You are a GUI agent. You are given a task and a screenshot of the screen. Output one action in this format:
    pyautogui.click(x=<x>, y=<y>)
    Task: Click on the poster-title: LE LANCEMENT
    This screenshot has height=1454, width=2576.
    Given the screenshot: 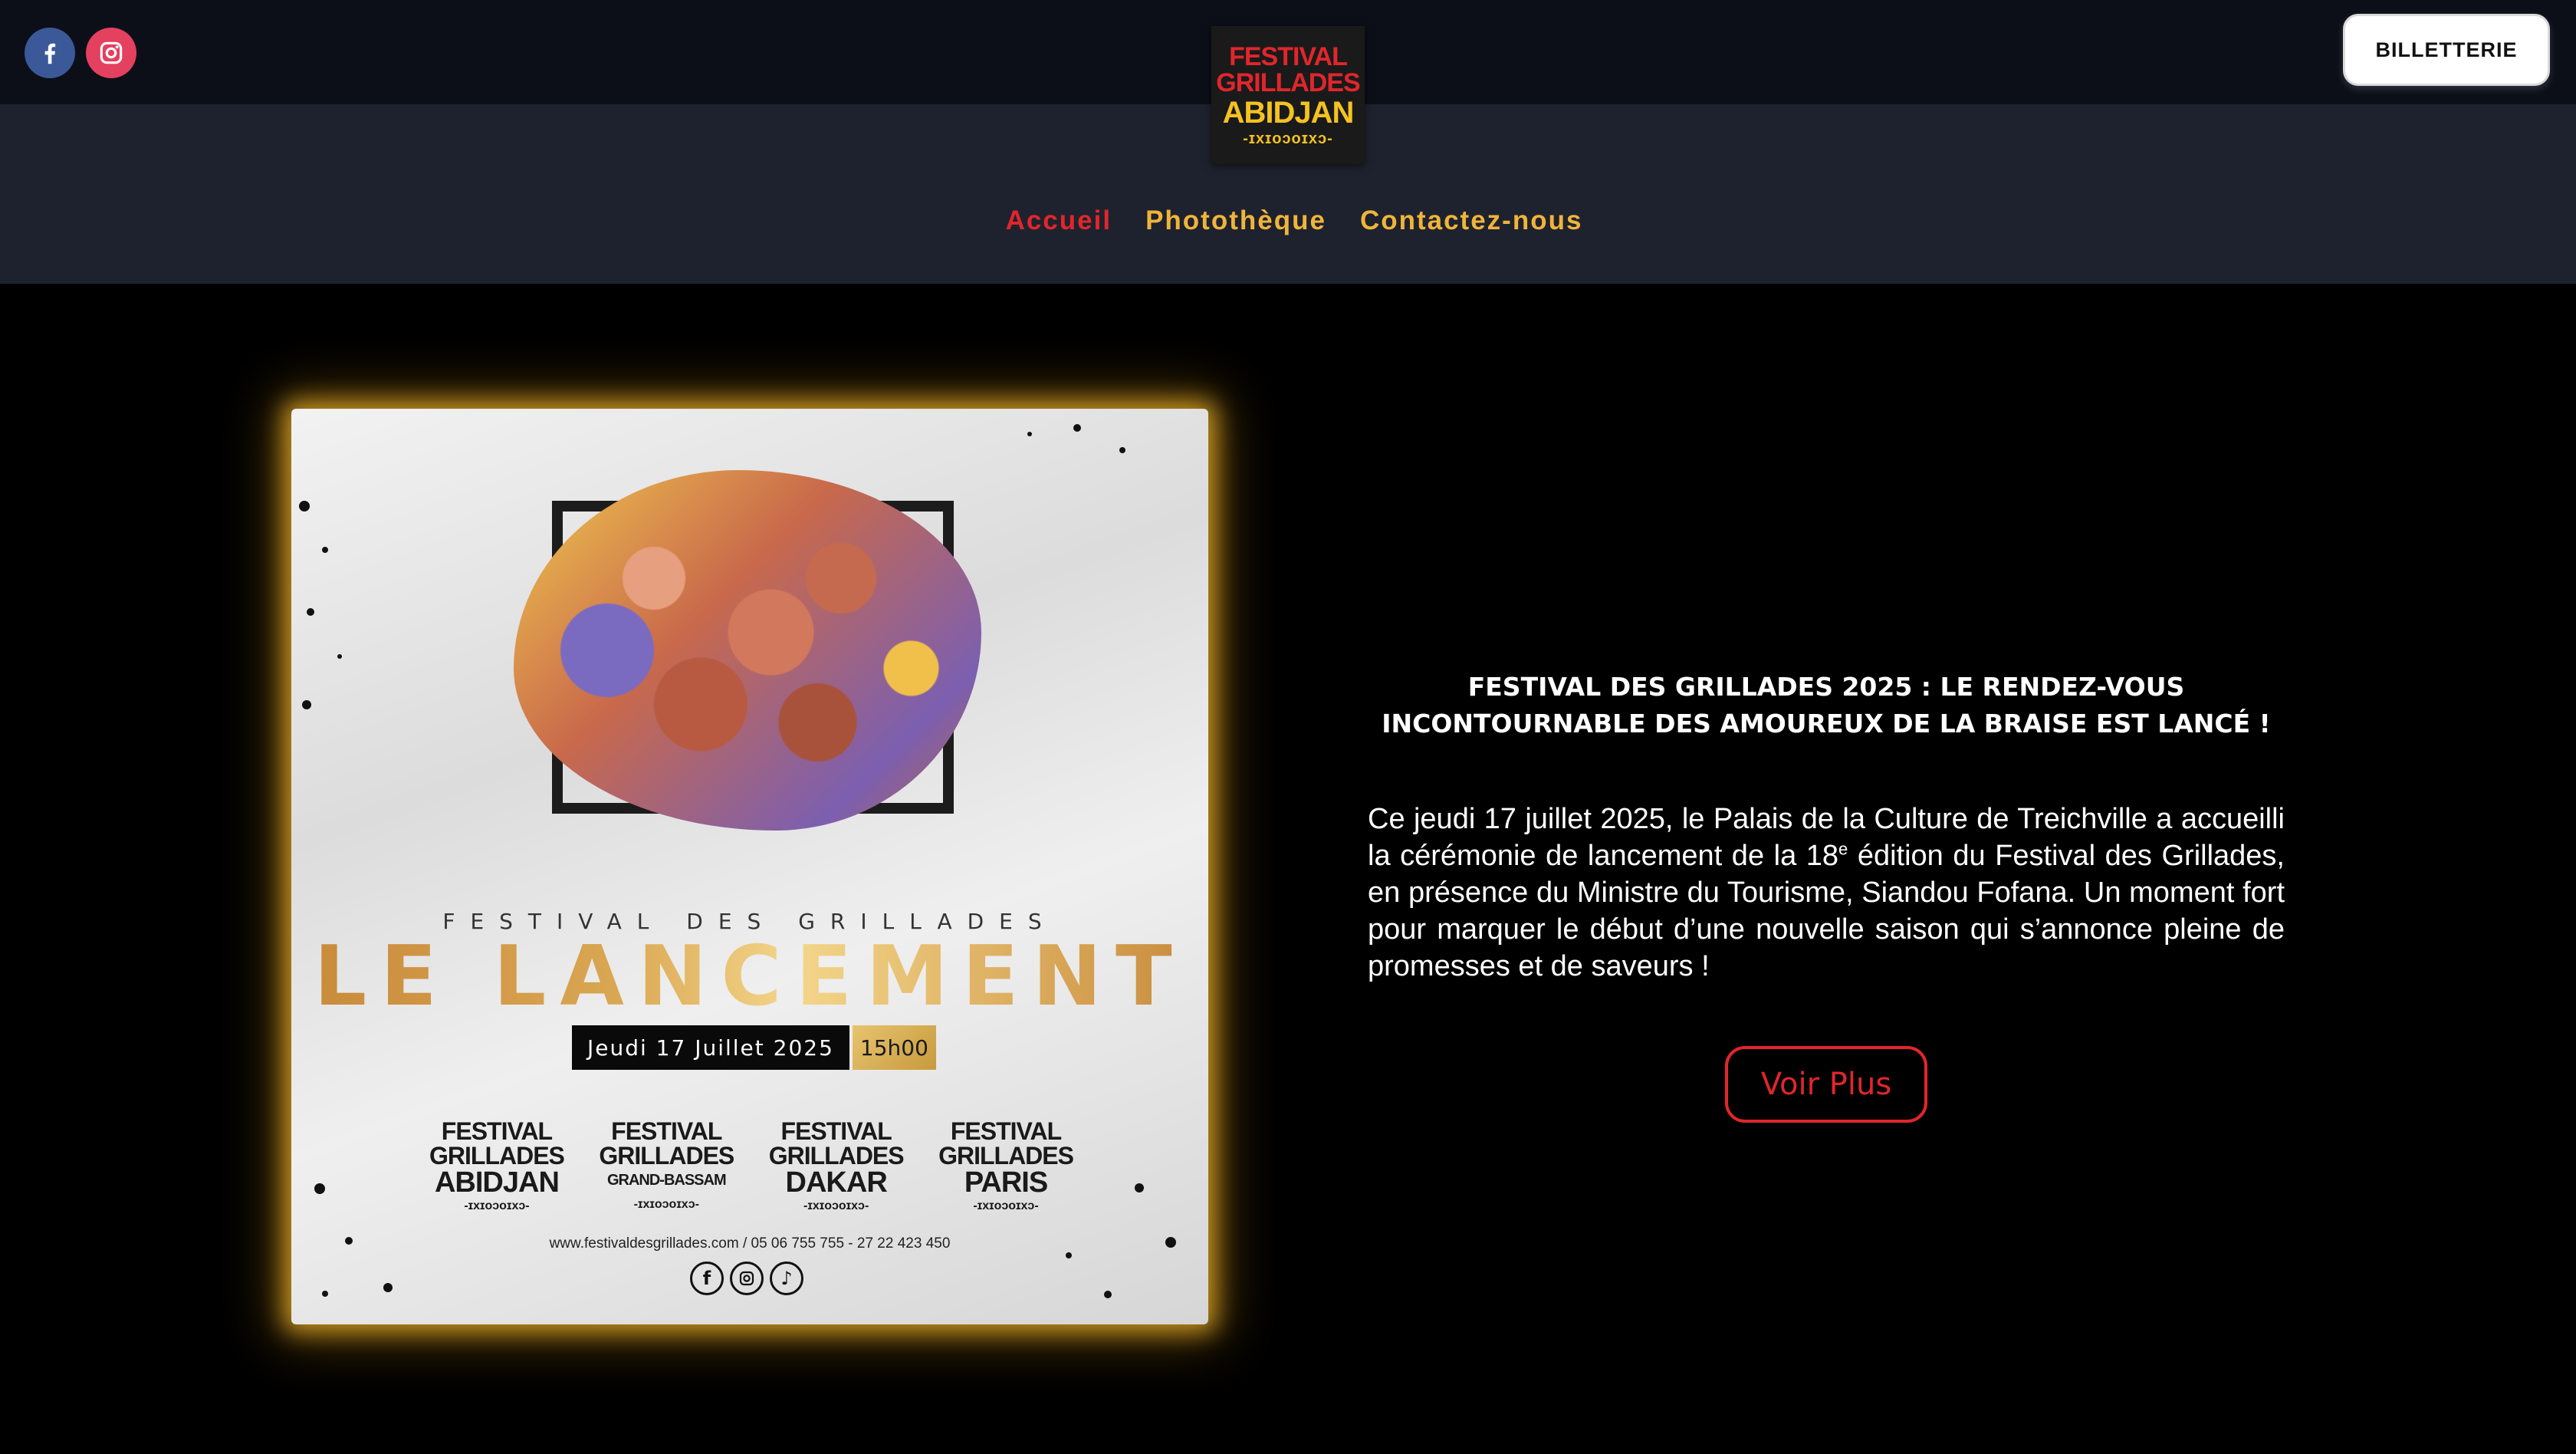 What is the action you would take?
    pyautogui.click(x=749, y=977)
    